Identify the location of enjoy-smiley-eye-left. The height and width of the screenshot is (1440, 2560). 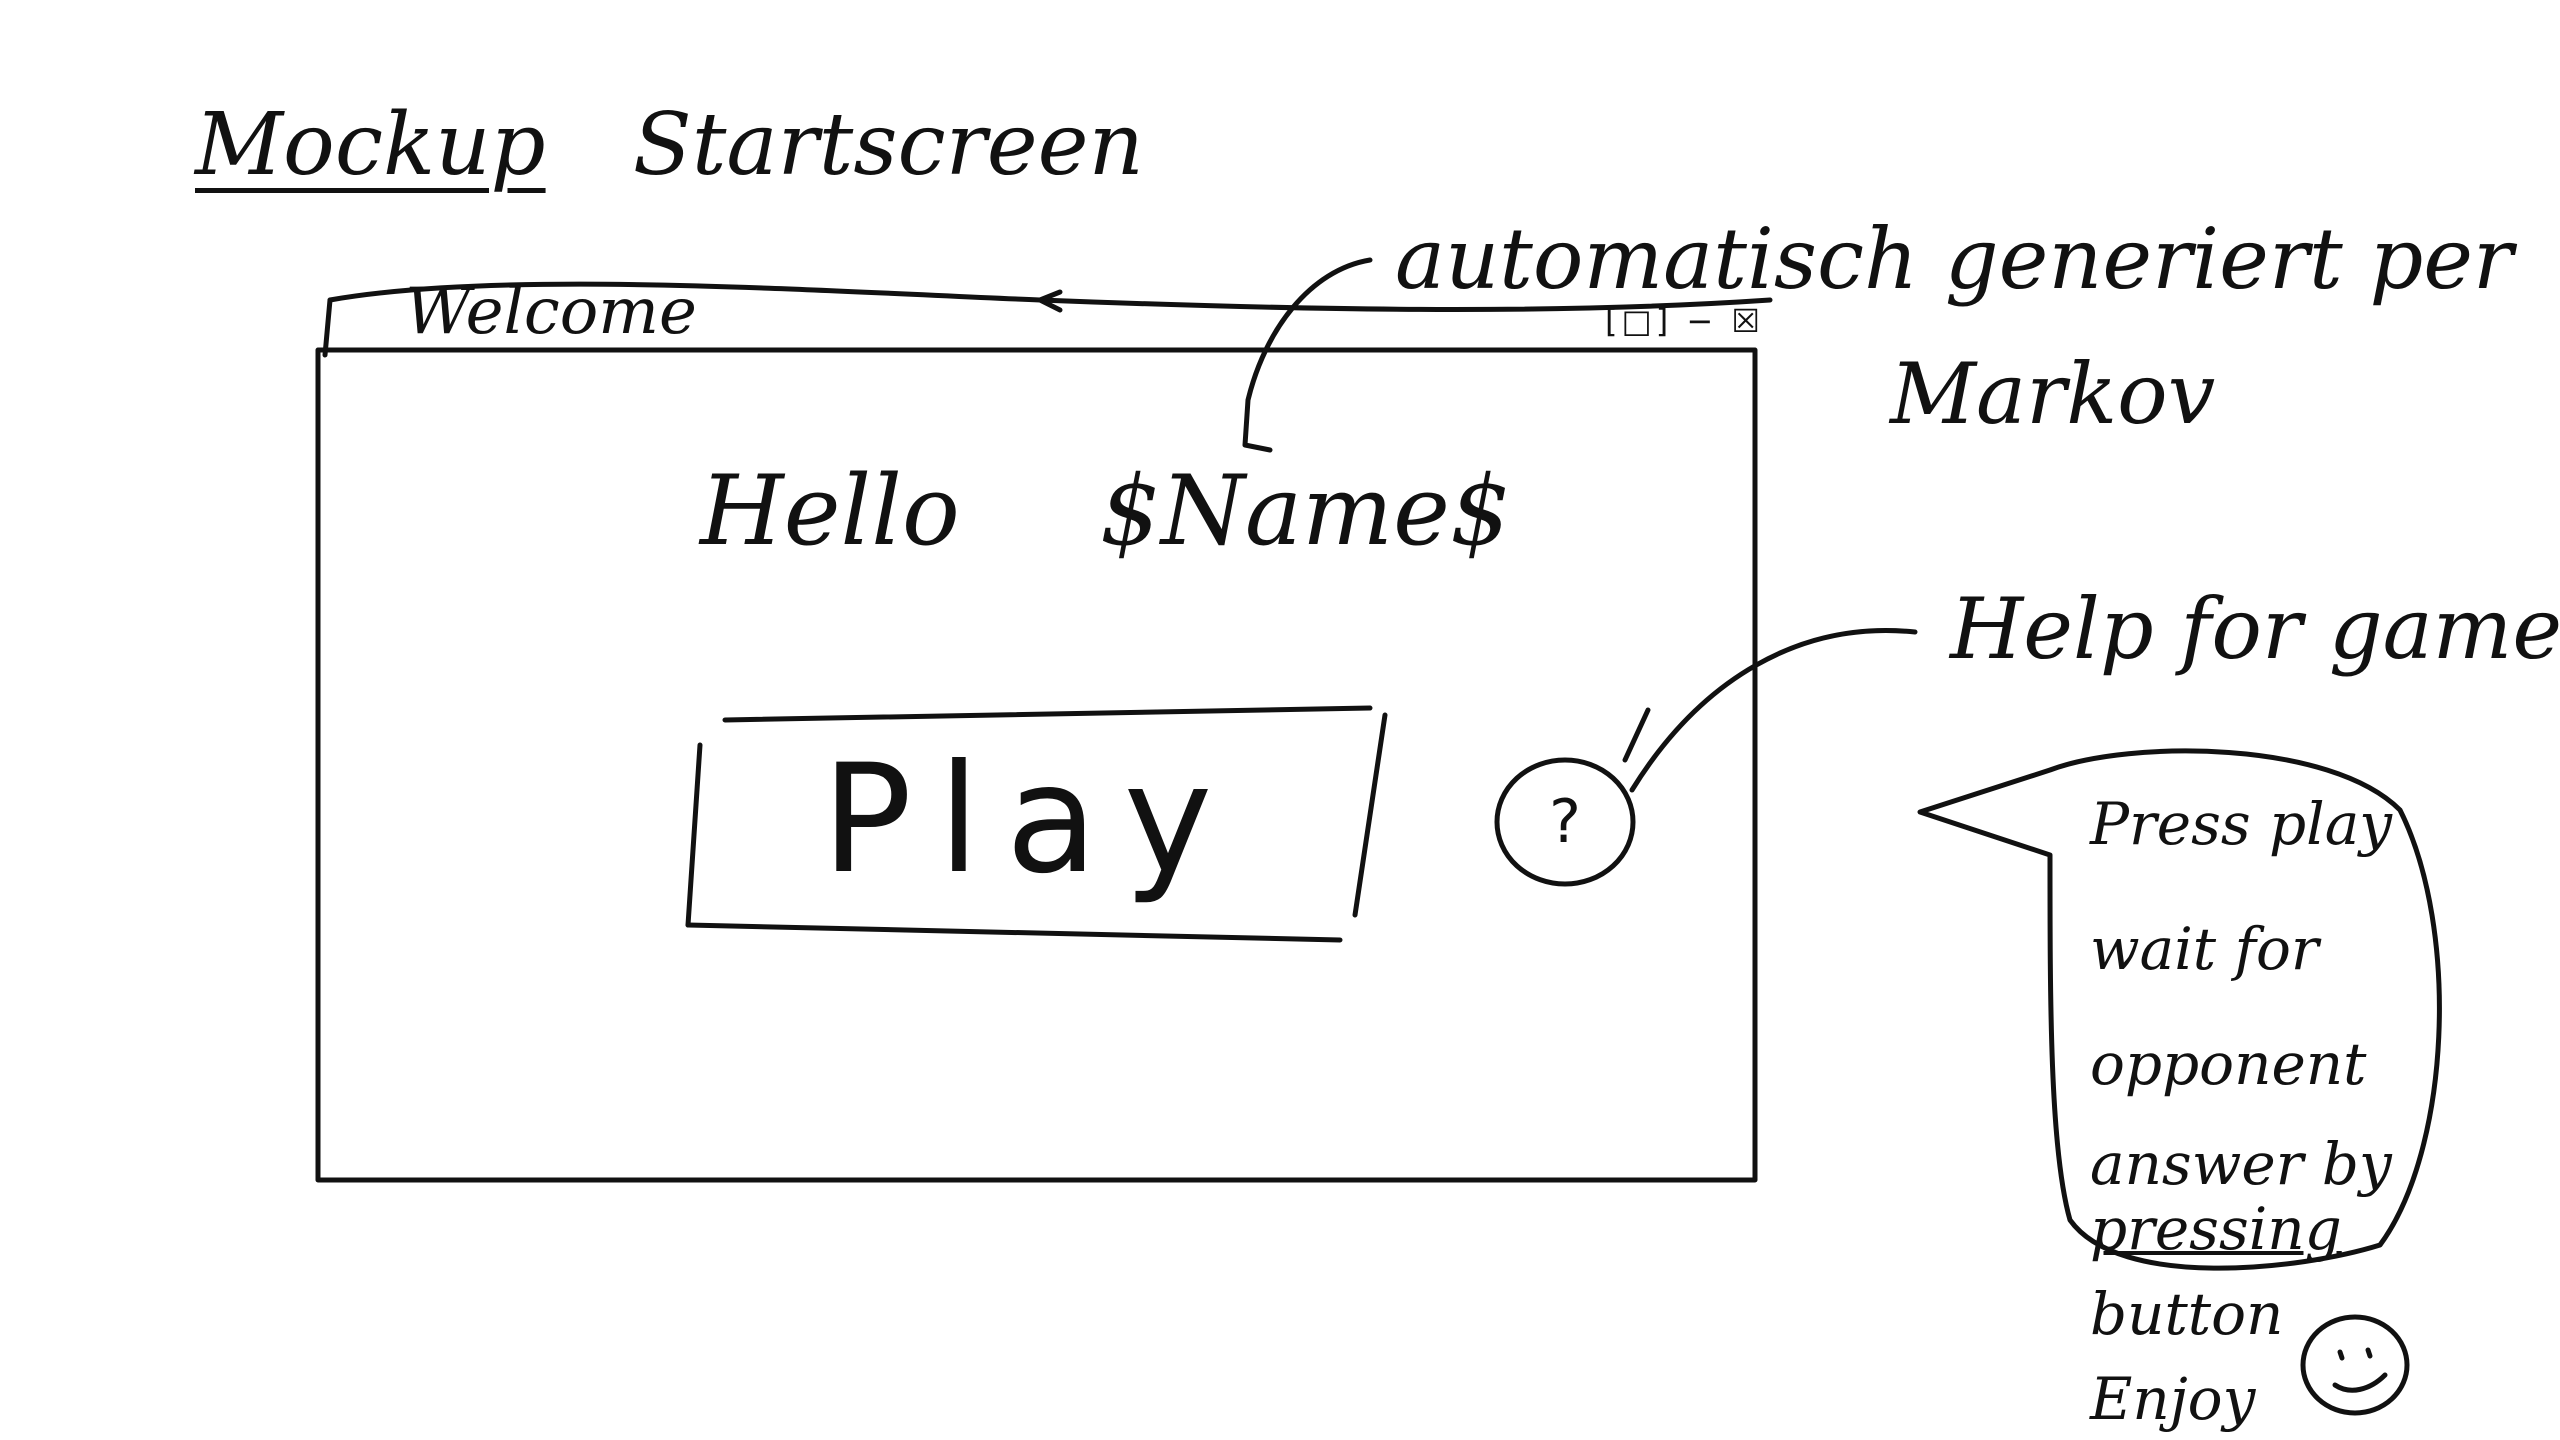
(2341, 1355).